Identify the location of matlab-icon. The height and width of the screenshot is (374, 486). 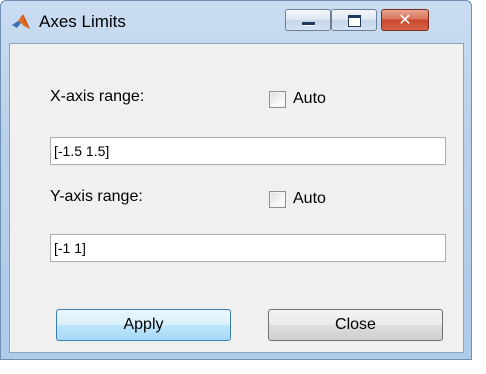
(21, 21).